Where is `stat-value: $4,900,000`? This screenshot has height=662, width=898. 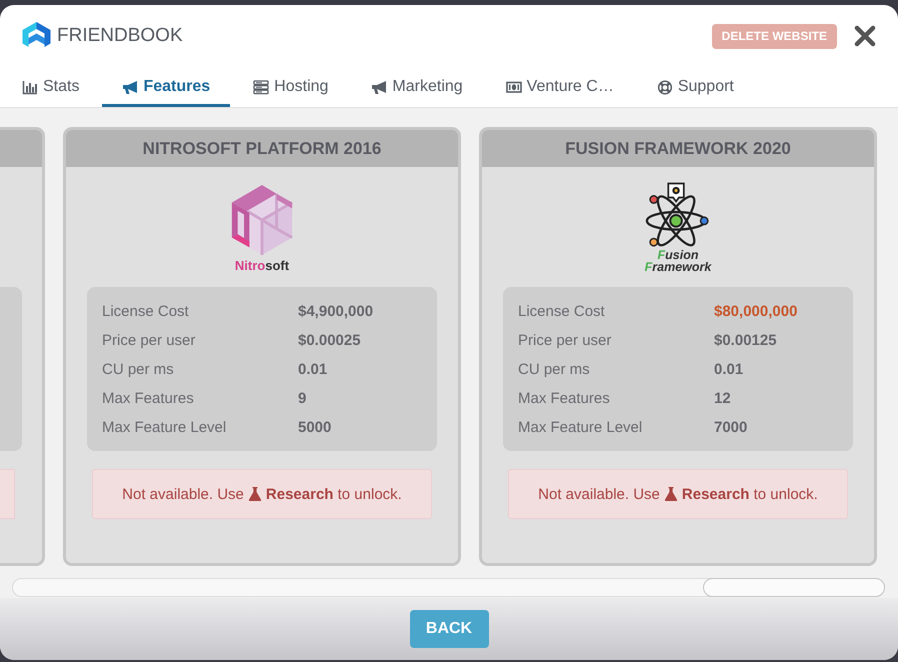
stat-value: $4,900,000 is located at coordinates (336, 311).